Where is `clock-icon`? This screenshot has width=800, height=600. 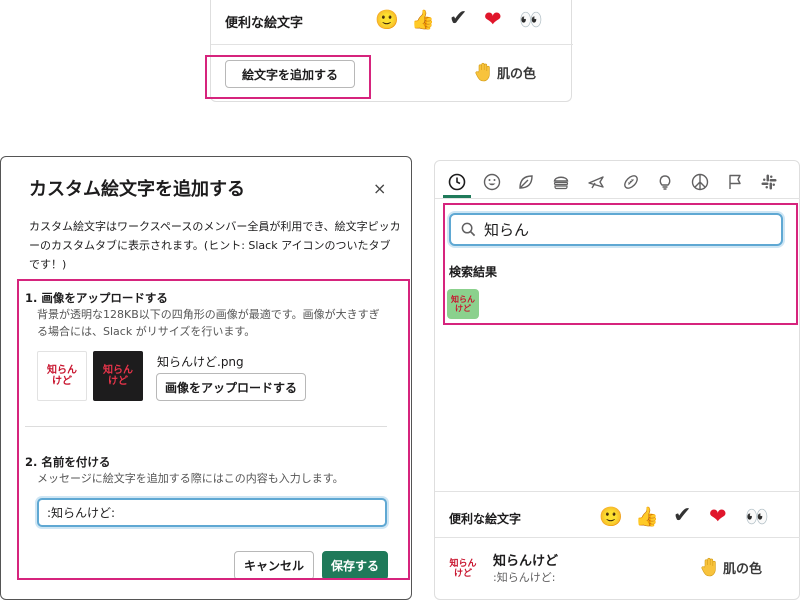 clock-icon is located at coordinates (457, 182).